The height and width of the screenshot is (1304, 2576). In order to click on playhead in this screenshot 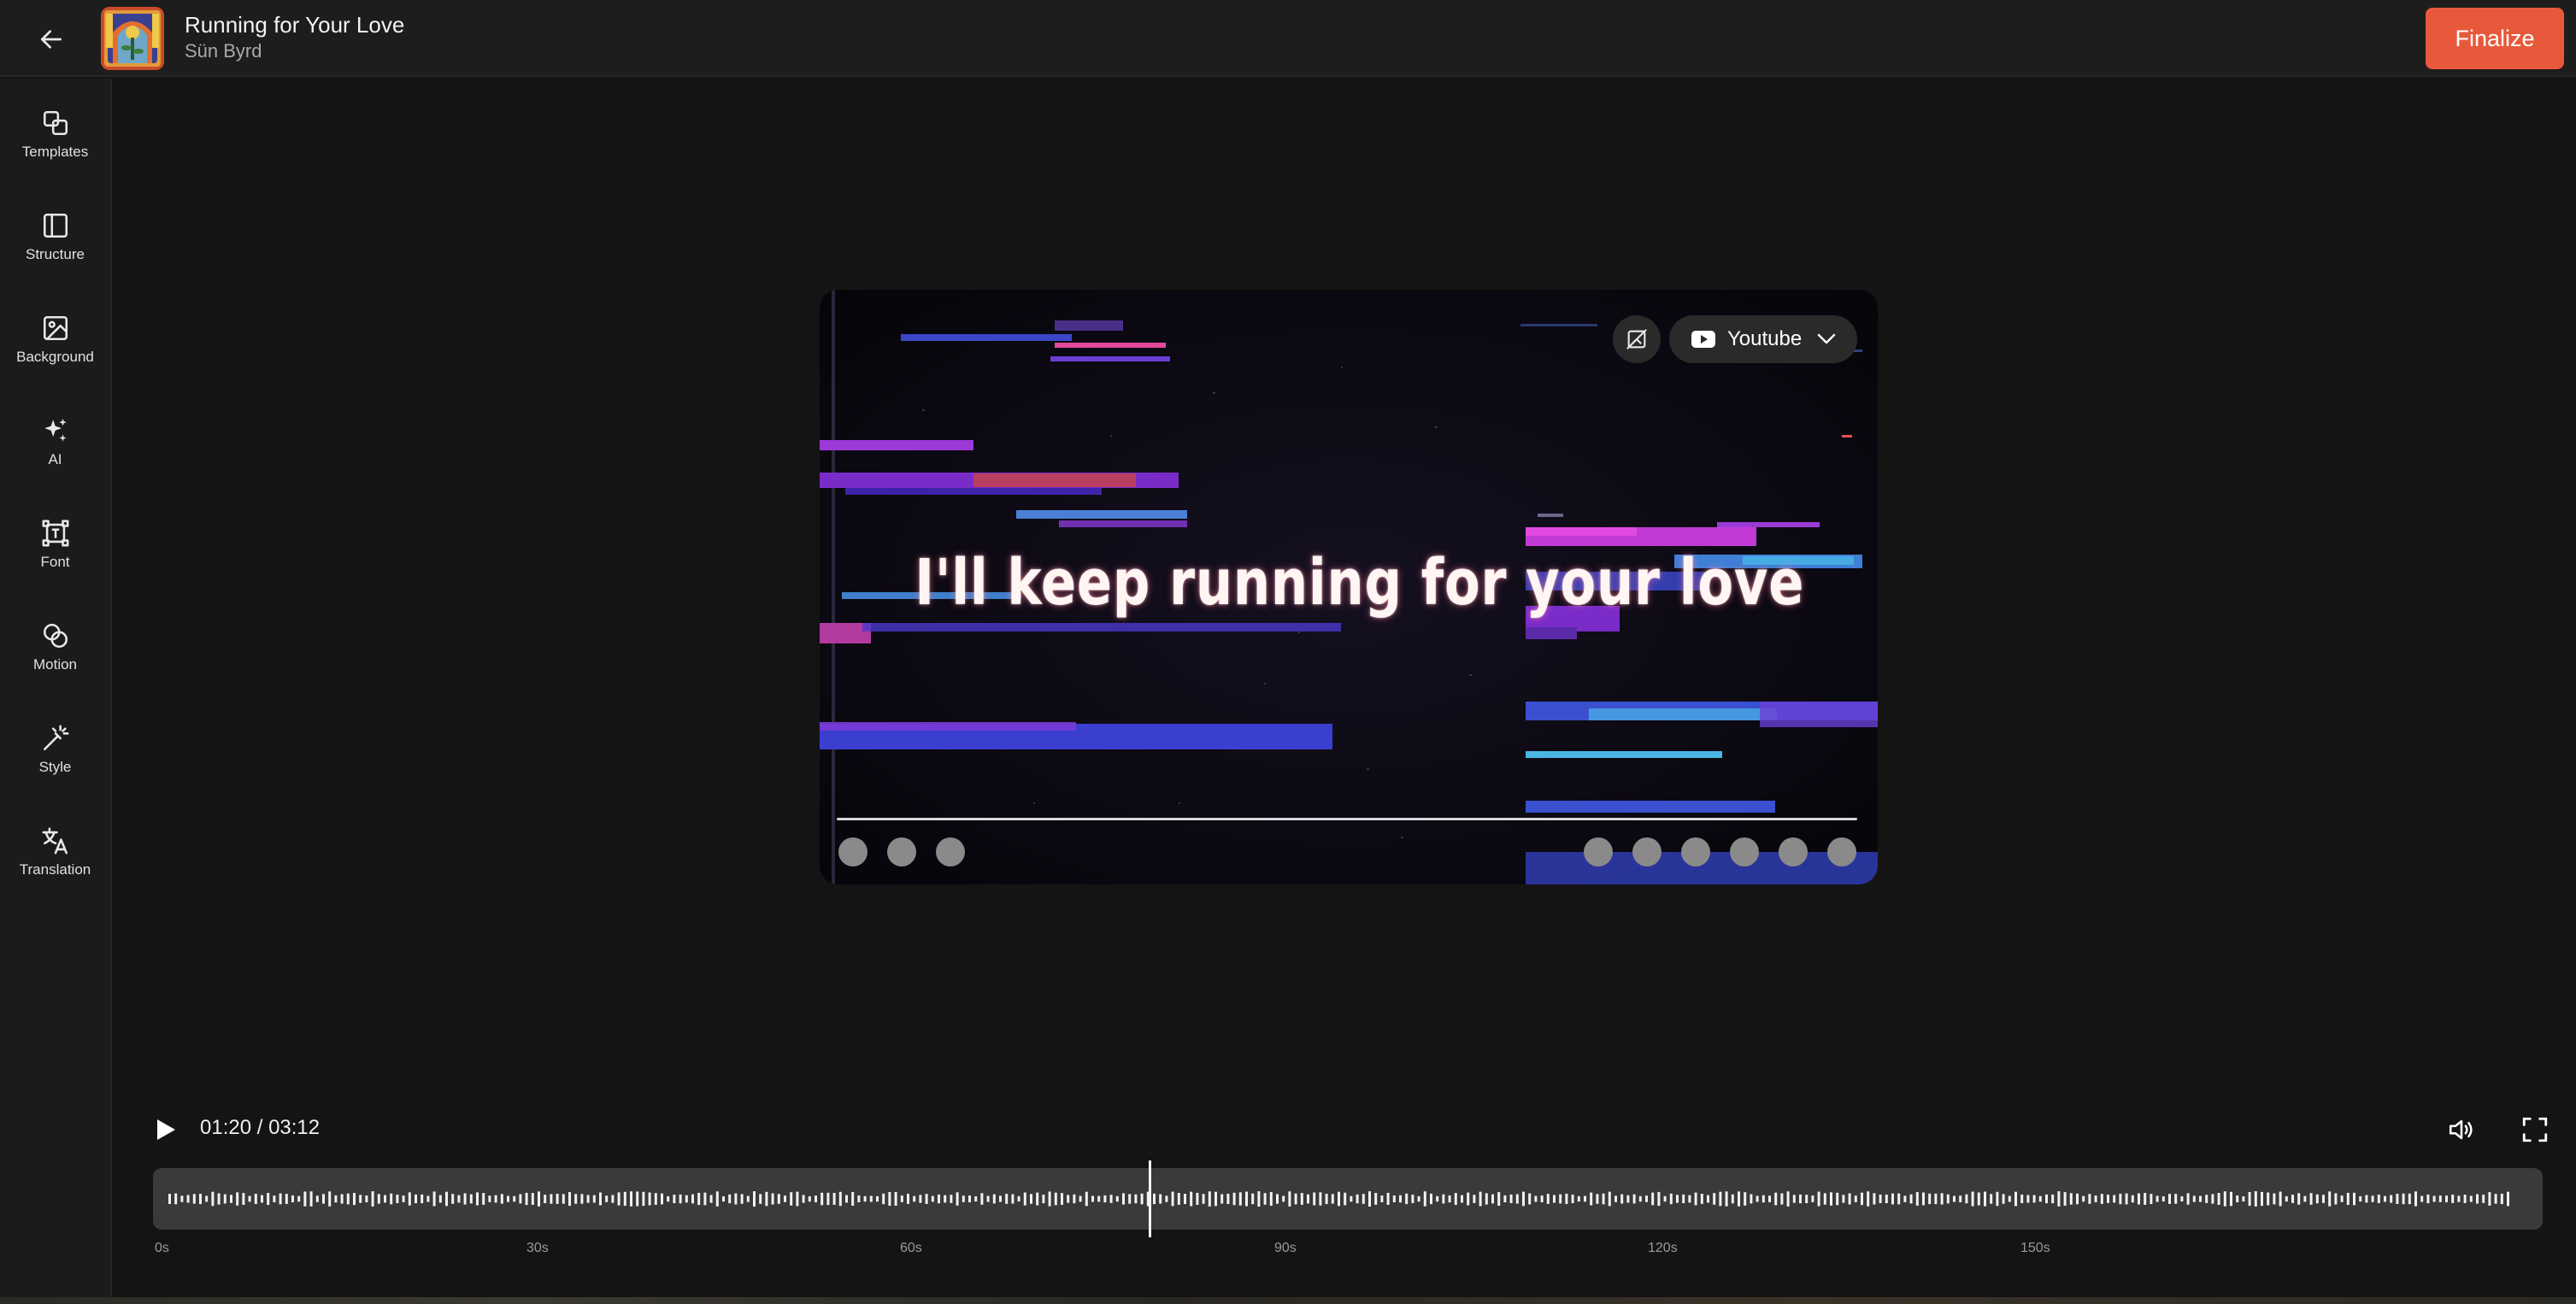, I will do `click(1150, 1198)`.